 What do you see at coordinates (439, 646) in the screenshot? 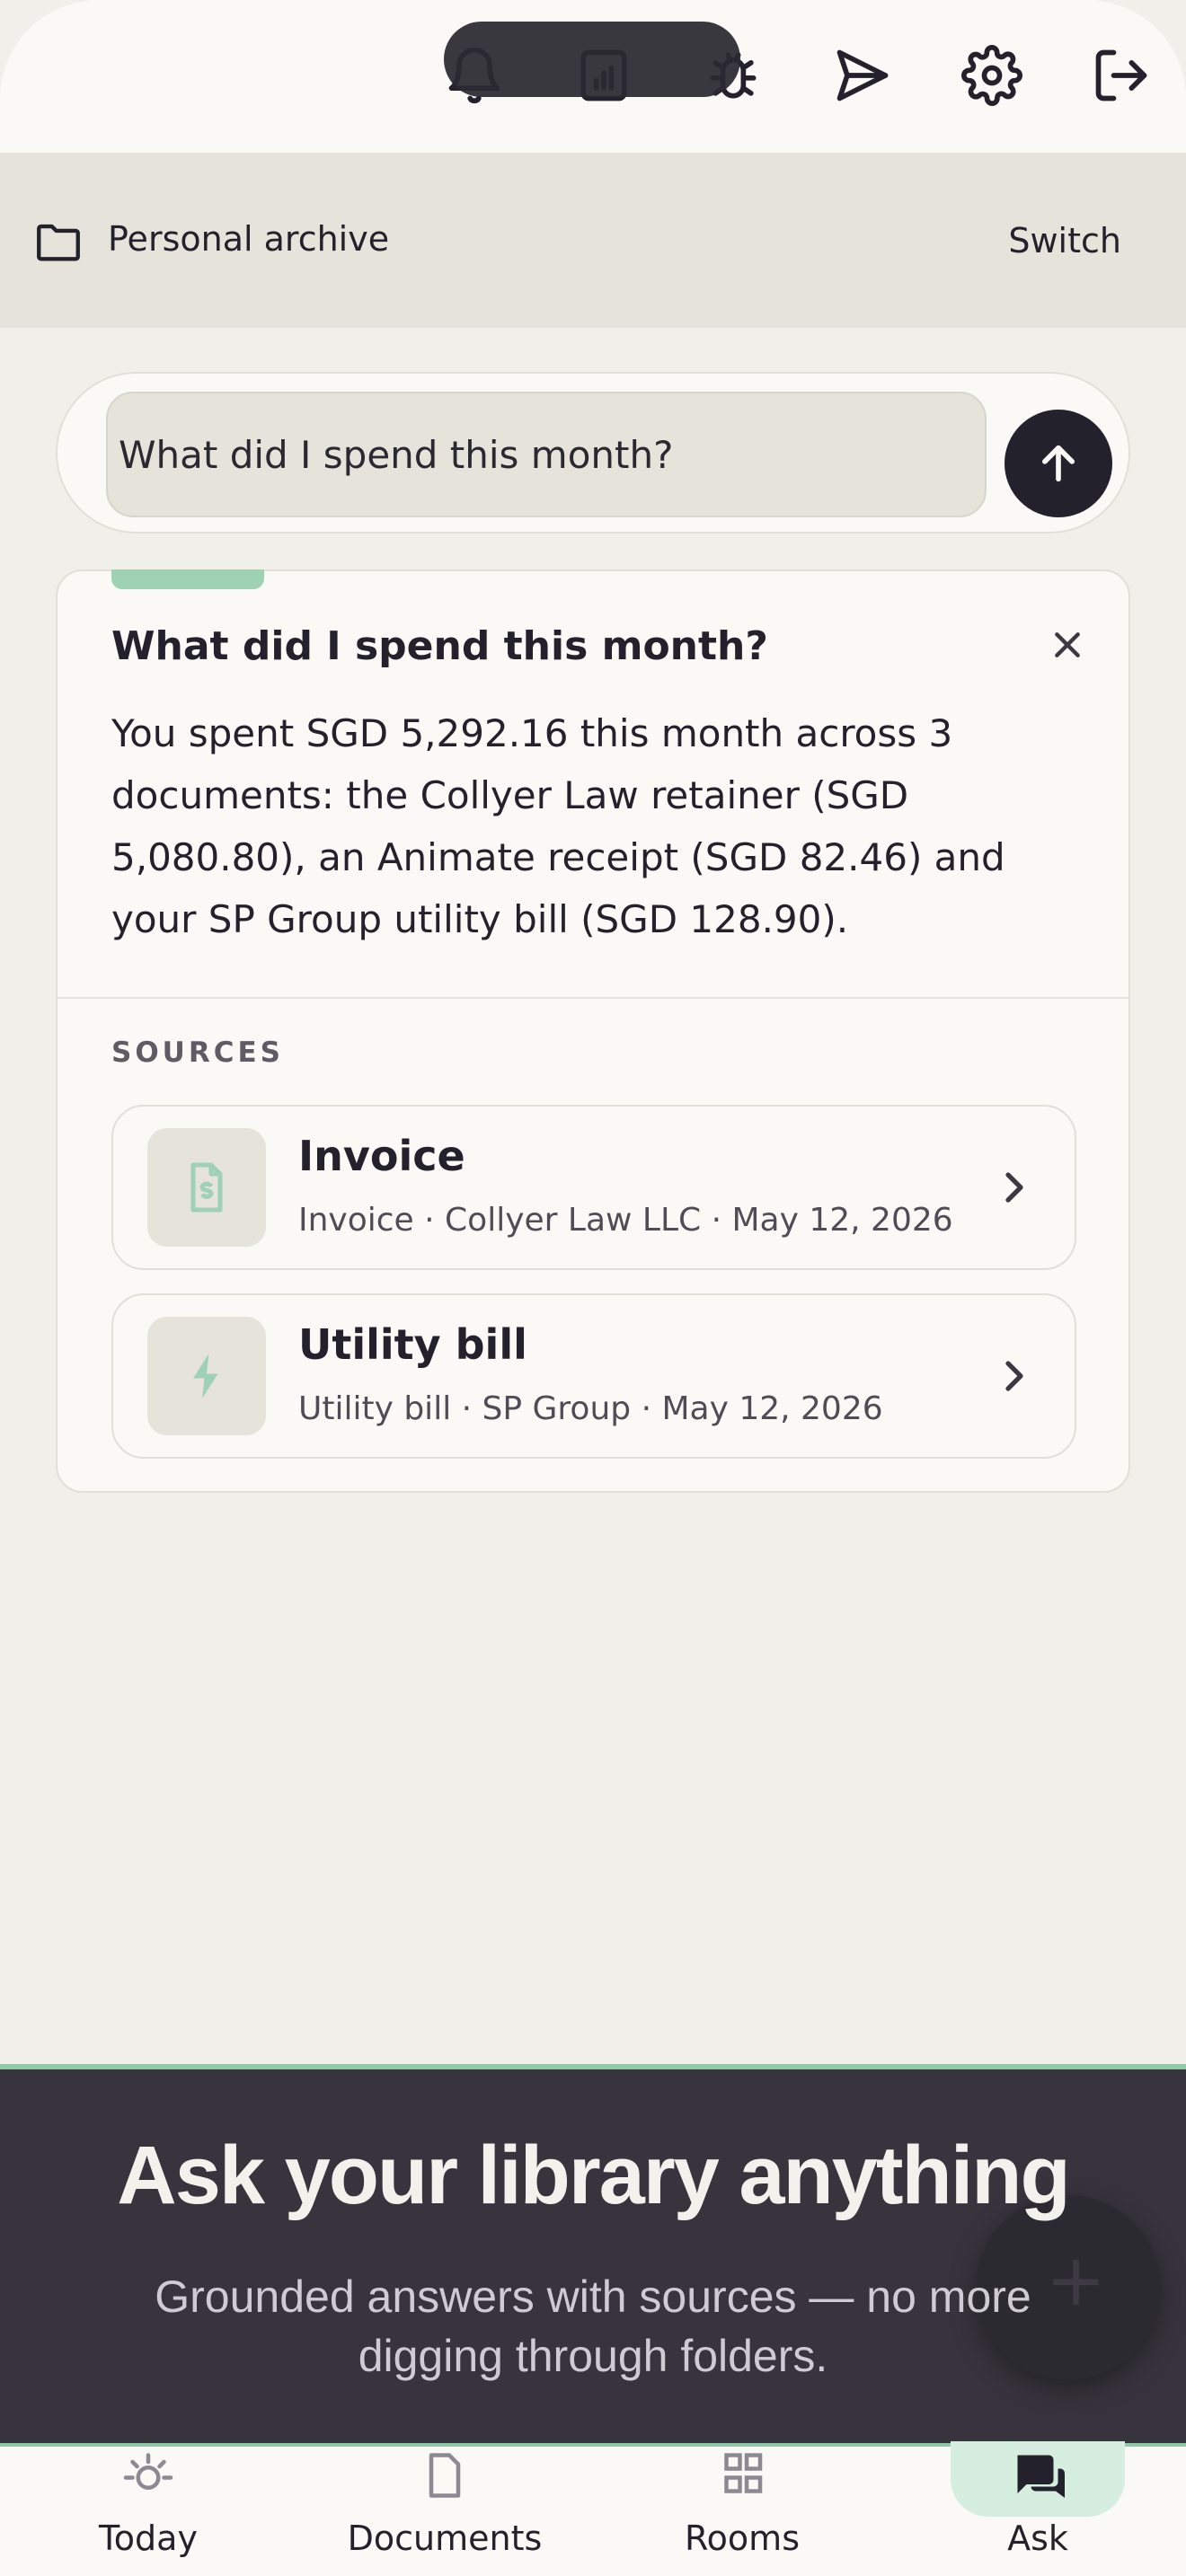
I see `answer-title: What did I spend this month?` at bounding box center [439, 646].